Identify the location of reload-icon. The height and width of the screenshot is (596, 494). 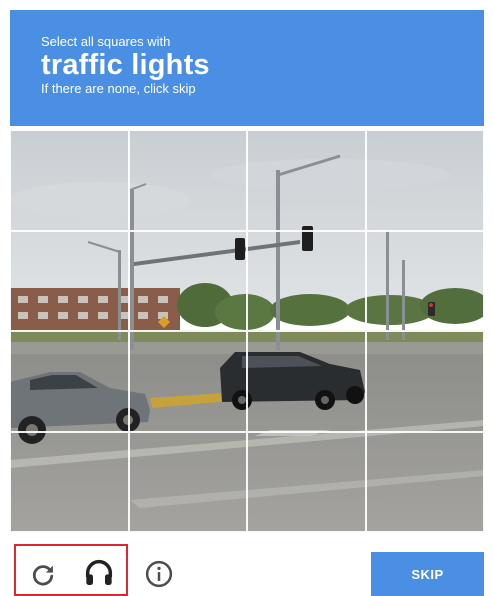
(43, 575).